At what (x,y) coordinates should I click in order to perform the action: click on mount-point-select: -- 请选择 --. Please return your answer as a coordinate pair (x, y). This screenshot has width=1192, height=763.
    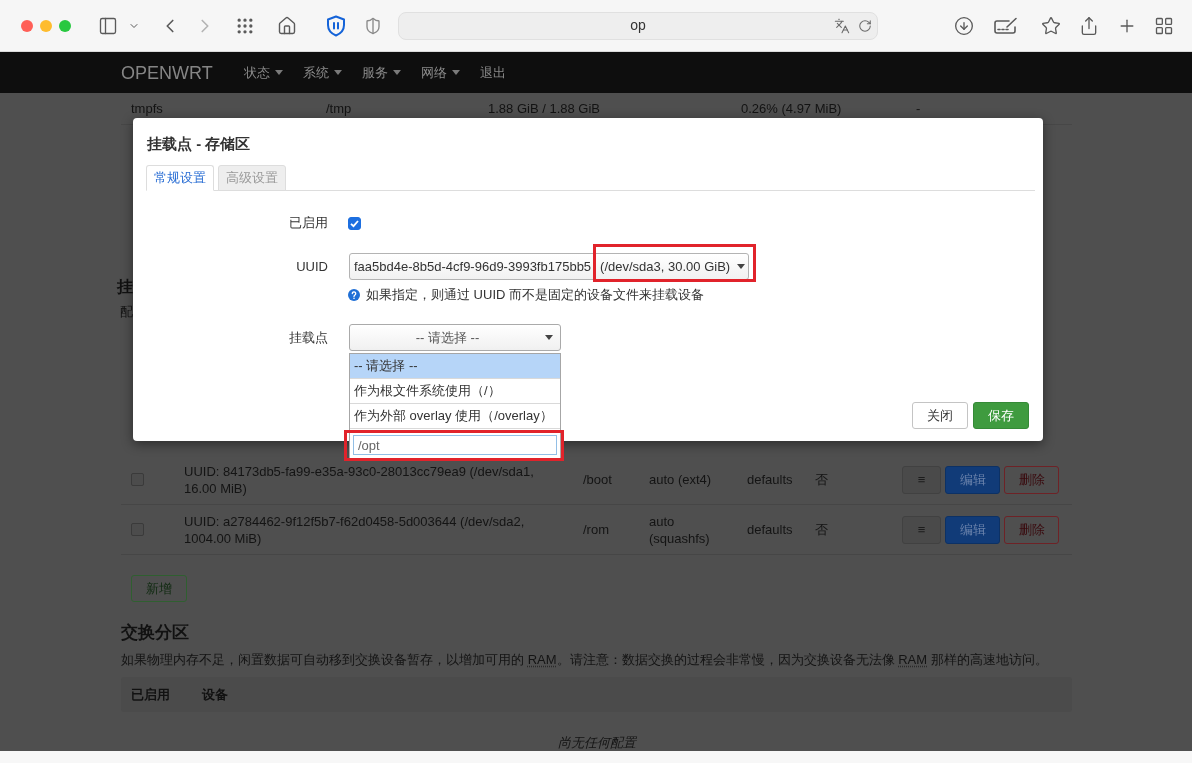
    Looking at the image, I should click on (455, 337).